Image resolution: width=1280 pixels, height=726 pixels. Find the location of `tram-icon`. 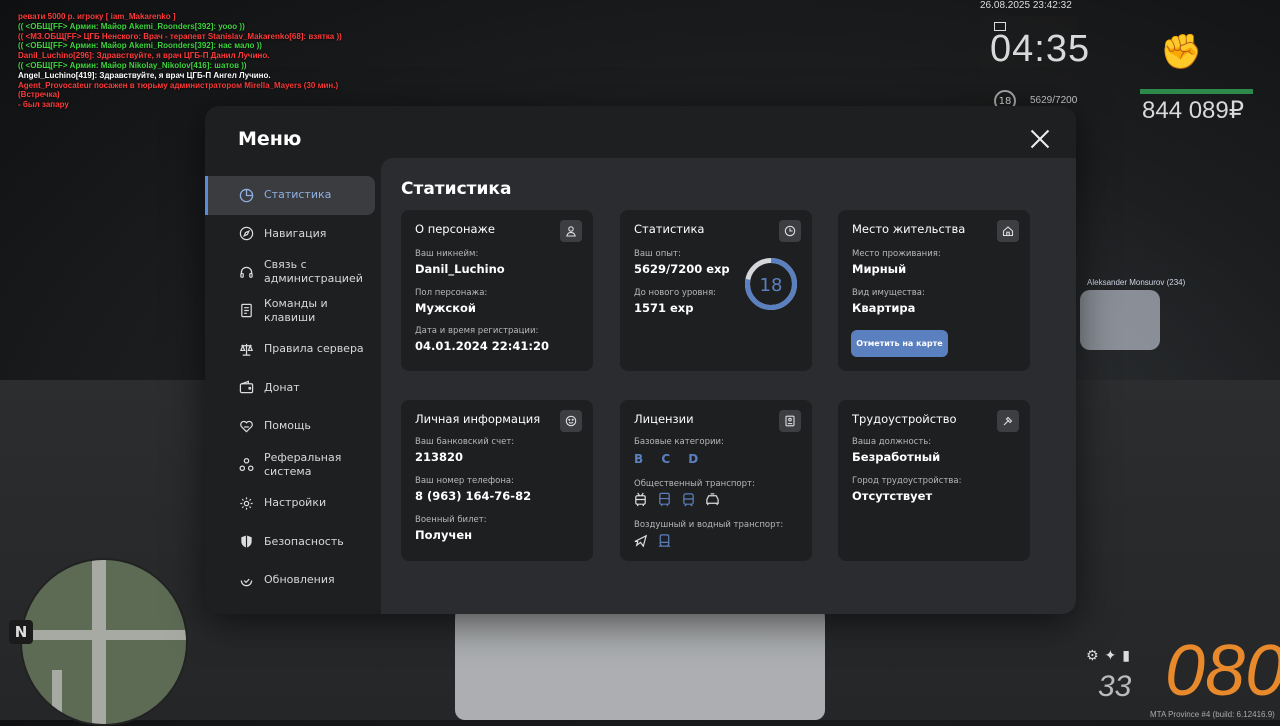

tram-icon is located at coordinates (688, 501).